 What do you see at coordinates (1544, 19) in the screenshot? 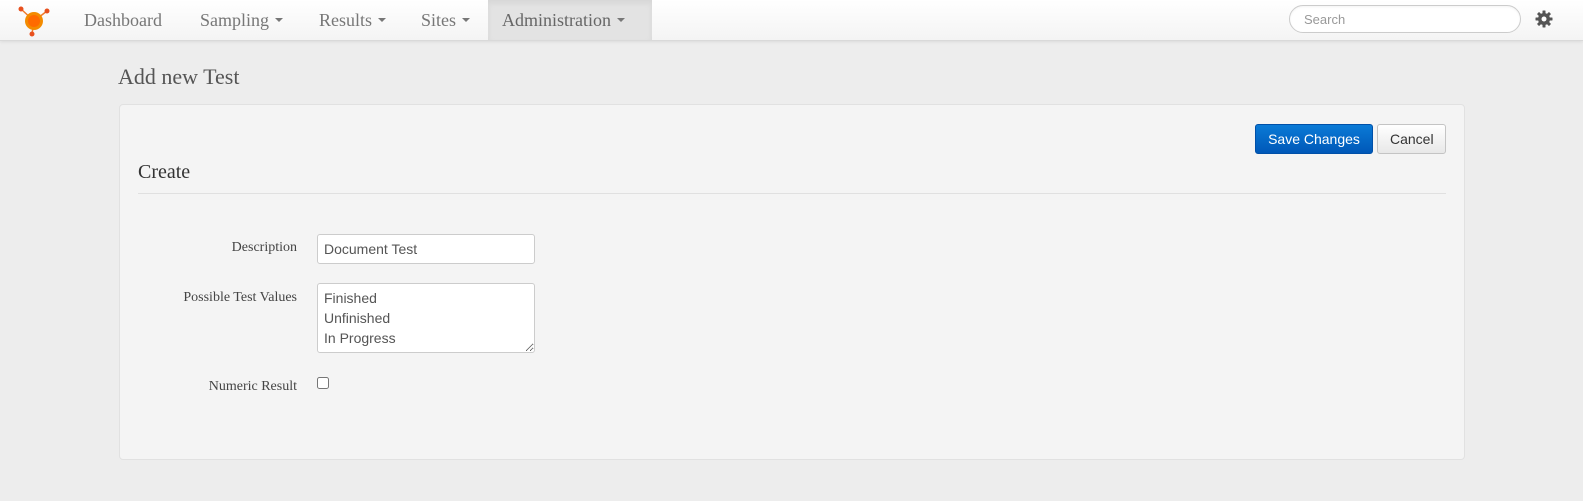
I see `gear-icon` at bounding box center [1544, 19].